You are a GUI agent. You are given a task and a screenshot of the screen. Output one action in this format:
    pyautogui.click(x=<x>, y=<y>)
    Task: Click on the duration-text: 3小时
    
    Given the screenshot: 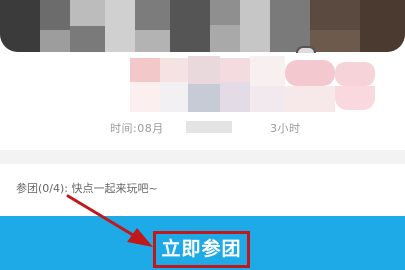 What is the action you would take?
    pyautogui.click(x=285, y=128)
    